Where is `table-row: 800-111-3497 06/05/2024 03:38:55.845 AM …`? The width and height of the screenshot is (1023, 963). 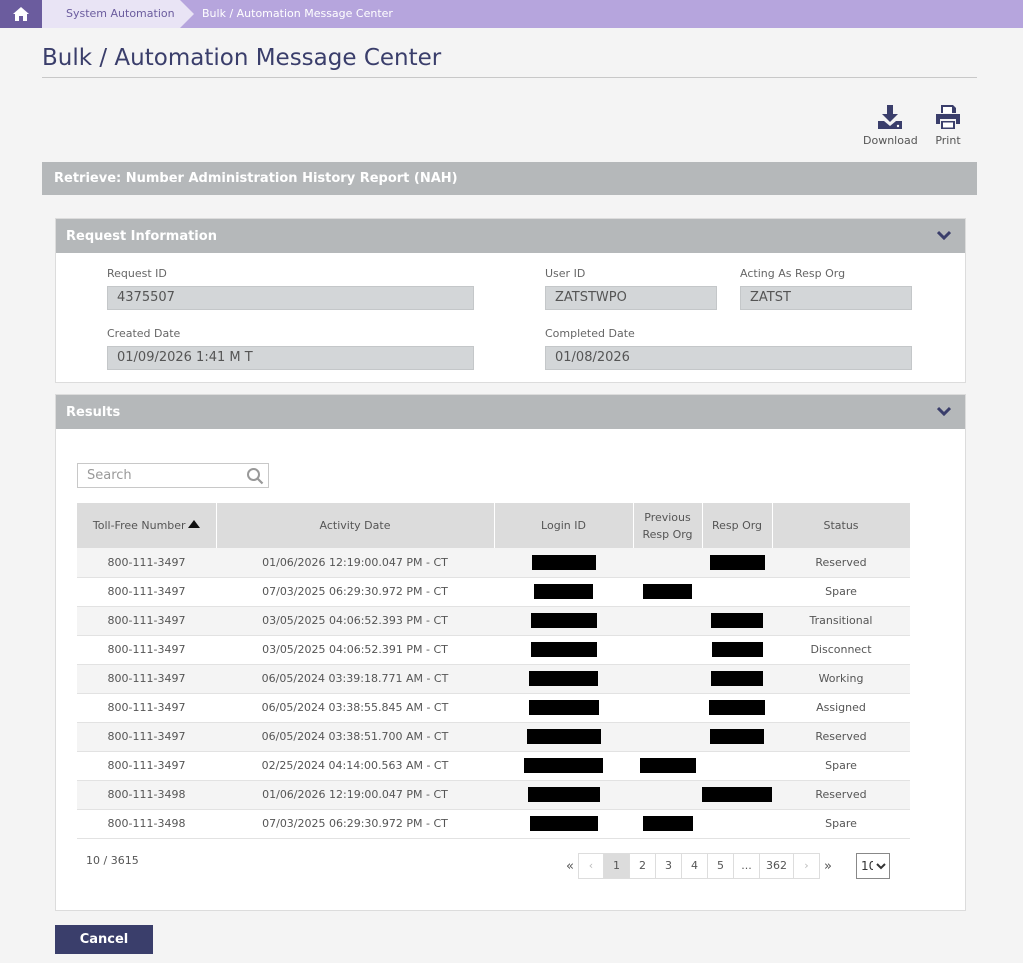
table-row: 800-111-3497 06/05/2024 03:38:55.845 AM … is located at coordinates (493, 708).